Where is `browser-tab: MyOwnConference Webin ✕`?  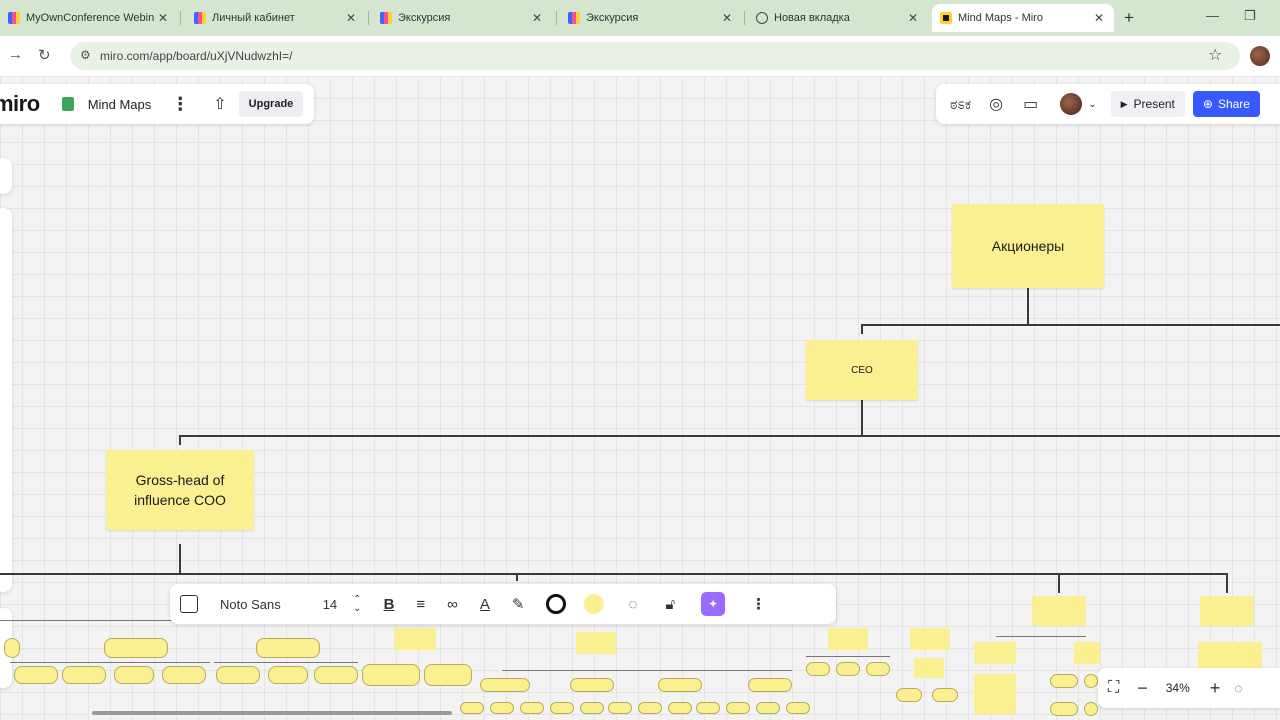 browser-tab: MyOwnConference Webin ✕ is located at coordinates (89, 18).